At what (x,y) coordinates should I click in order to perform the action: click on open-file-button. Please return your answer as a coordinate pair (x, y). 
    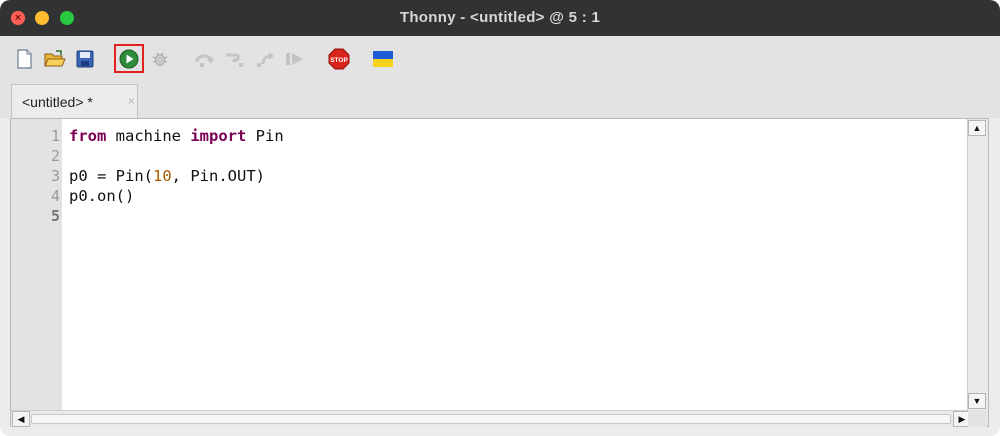
    Looking at the image, I should click on (55, 59).